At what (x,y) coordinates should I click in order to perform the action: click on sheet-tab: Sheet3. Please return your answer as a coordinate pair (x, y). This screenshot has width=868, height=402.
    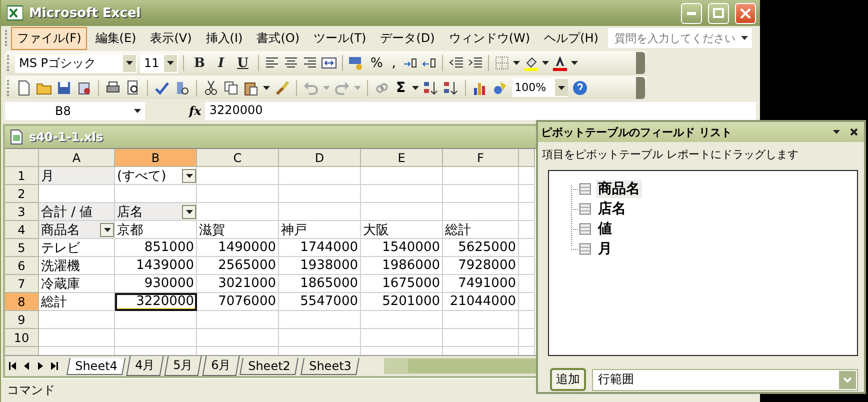
    Looking at the image, I should click on (330, 366).